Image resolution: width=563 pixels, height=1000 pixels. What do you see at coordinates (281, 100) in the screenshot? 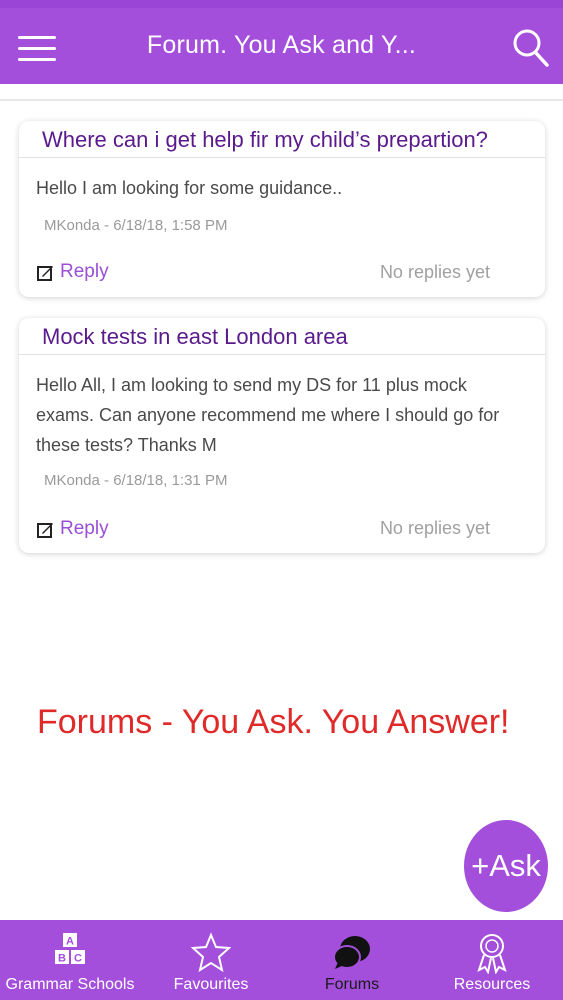
I see `header-divider` at bounding box center [281, 100].